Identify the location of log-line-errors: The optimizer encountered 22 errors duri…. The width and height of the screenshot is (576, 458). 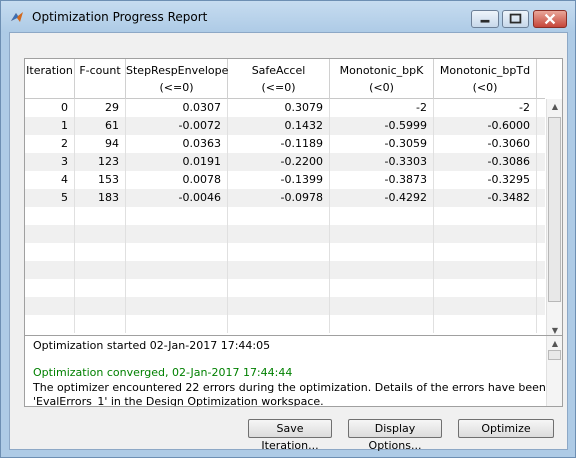
(298, 387).